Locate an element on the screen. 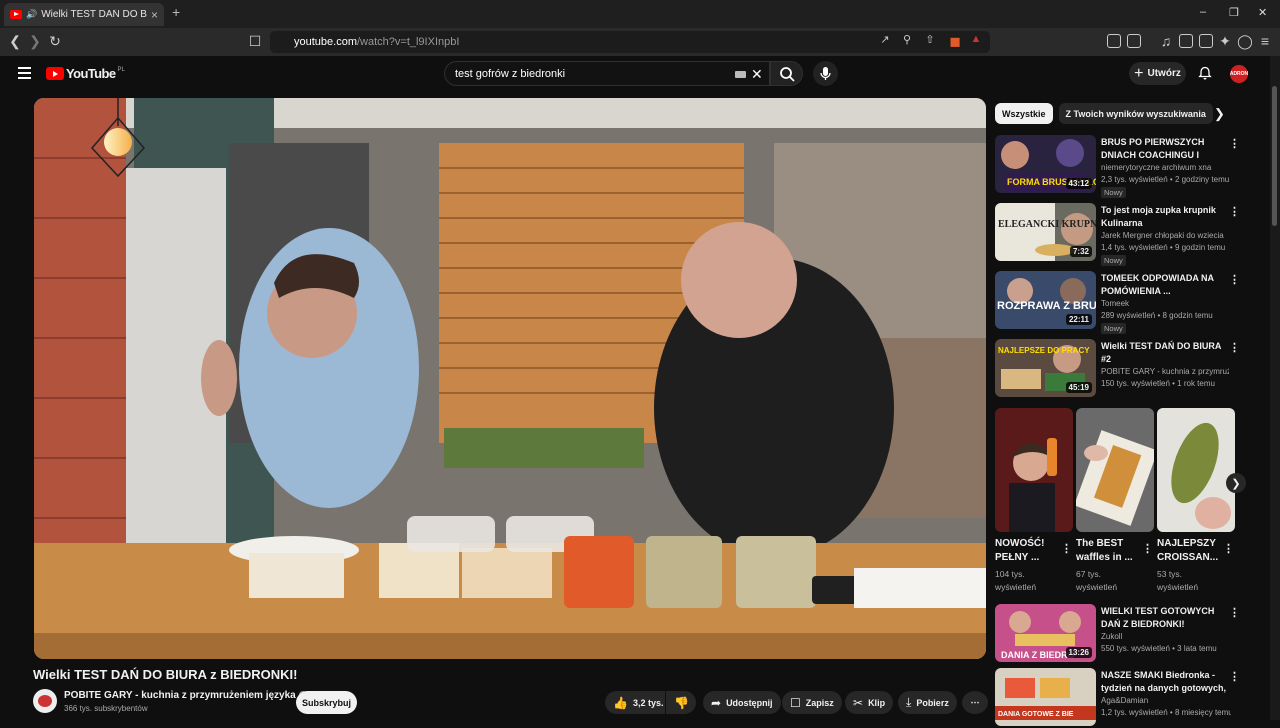 This screenshot has height=728, width=1280. minimize-icon: – is located at coordinates (1203, 12).